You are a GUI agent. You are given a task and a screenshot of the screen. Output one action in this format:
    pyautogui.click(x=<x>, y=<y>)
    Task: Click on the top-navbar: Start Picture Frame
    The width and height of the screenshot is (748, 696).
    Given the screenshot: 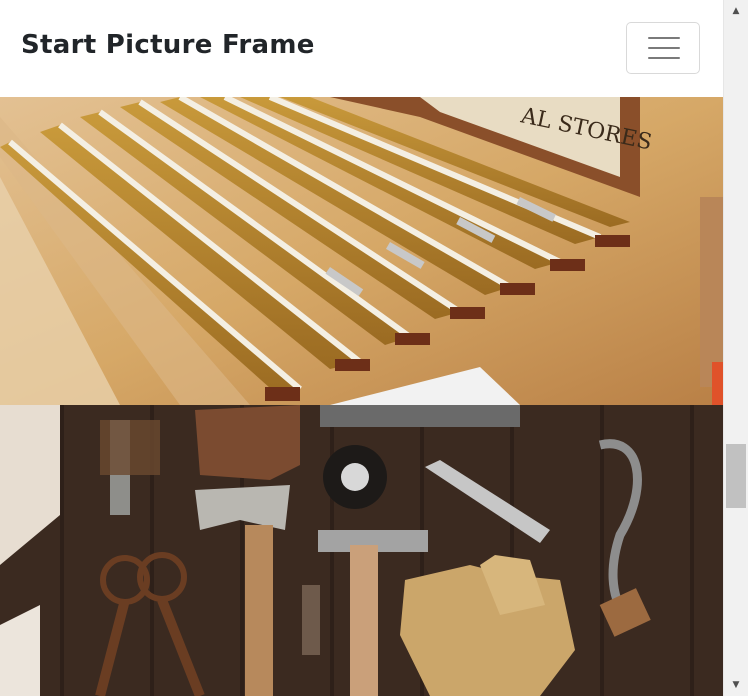 What is the action you would take?
    pyautogui.click(x=361, y=48)
    